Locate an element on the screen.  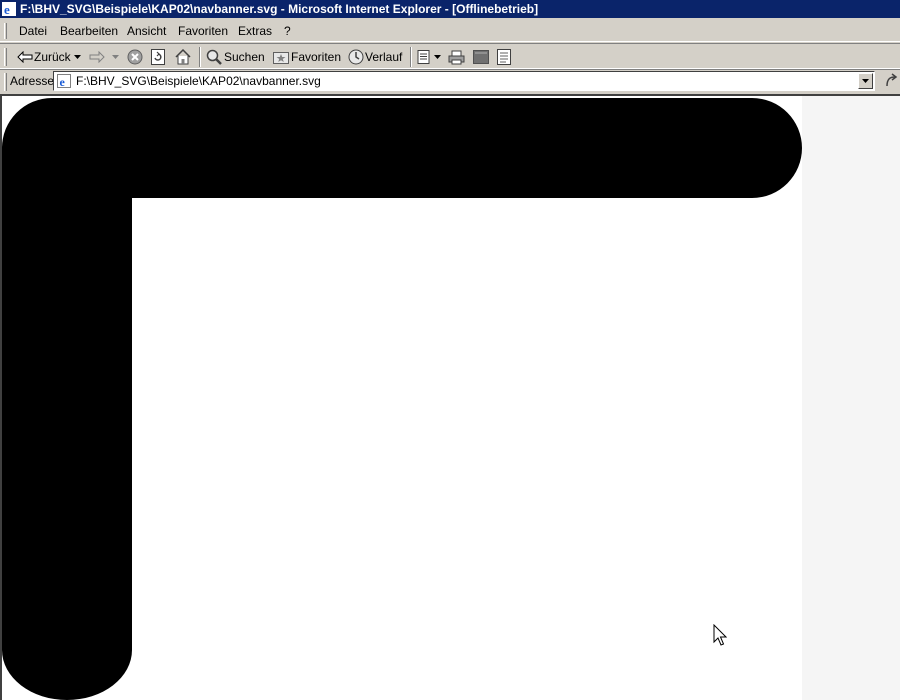
menu-favoriten: Favoriten is located at coordinates (203, 31).